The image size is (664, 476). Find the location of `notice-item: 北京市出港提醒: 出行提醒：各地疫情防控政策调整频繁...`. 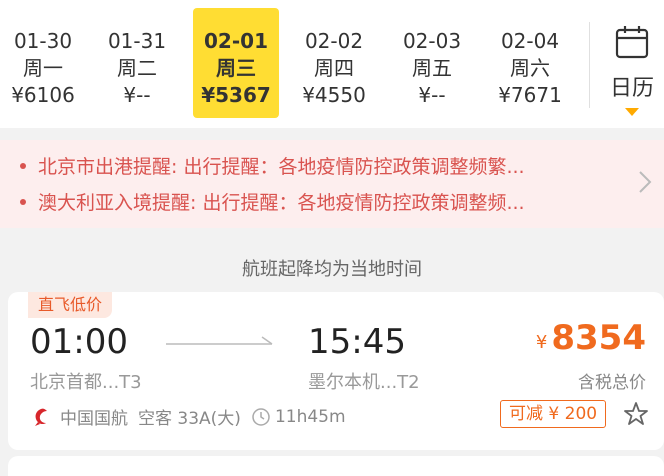

notice-item: 北京市出港提醒: 出行提醒：各地疫情防控政策调整频繁... is located at coordinates (272, 165).